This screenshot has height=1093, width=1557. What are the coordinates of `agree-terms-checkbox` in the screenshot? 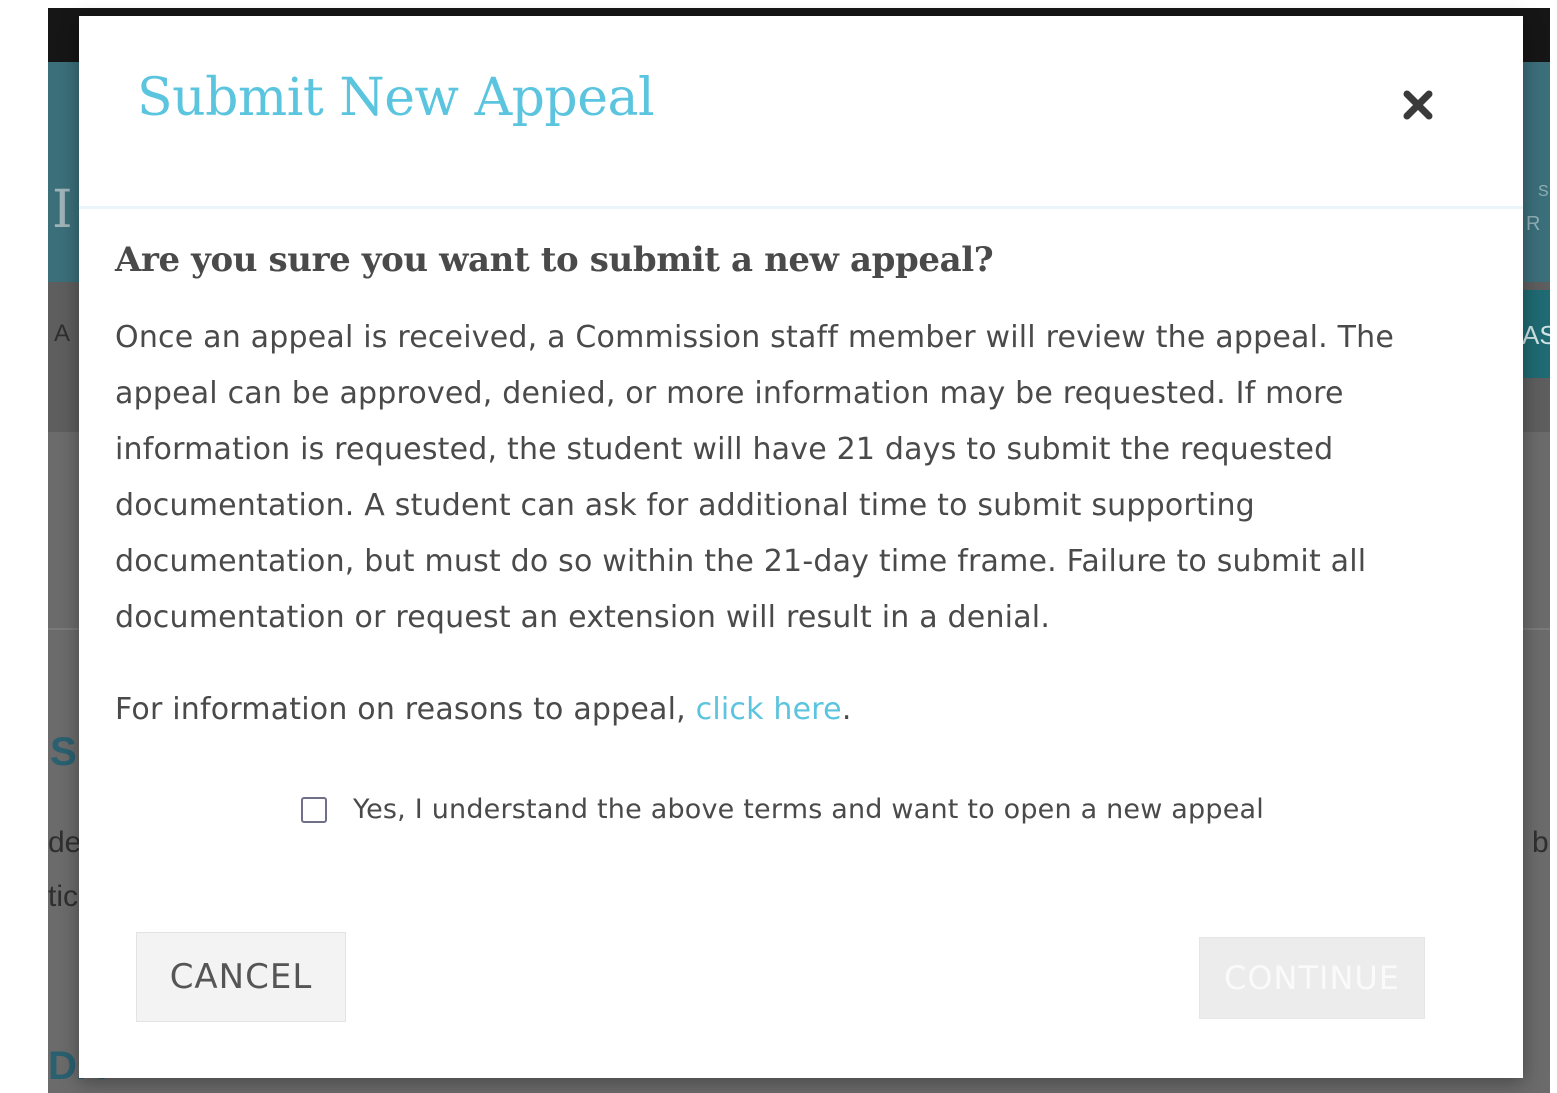 It's located at (314, 809).